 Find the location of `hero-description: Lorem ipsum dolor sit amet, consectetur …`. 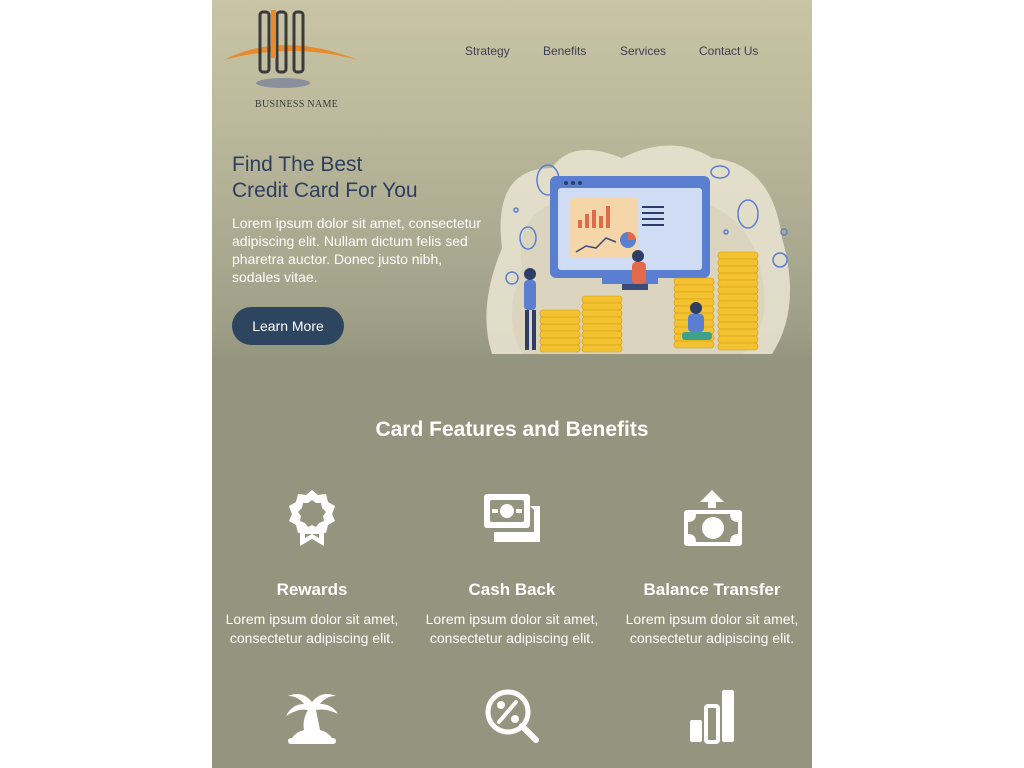

hero-description: Lorem ipsum dolor sit amet, consectetur … is located at coordinates (356, 250).